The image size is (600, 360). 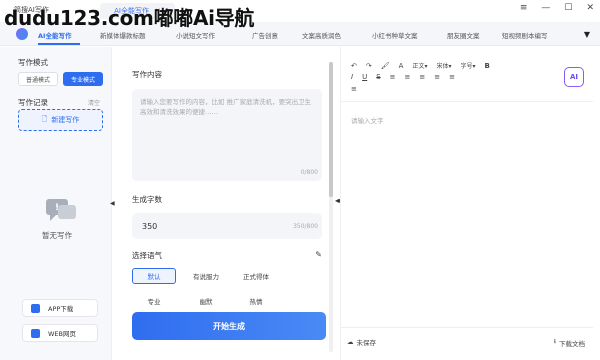 What do you see at coordinates (129, 18) in the screenshot?
I see `site-watermark: dudu123.com嘟嘟Ai导航` at bounding box center [129, 18].